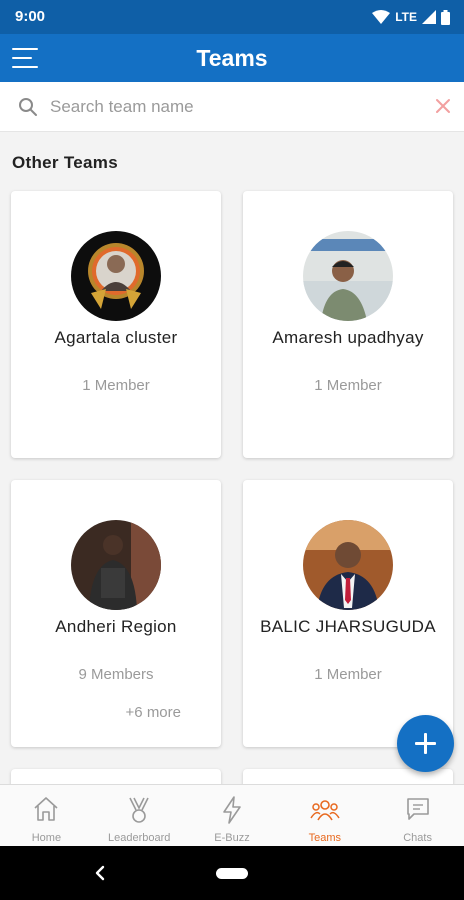 This screenshot has width=464, height=900. I want to click on search-input, so click(235, 107).